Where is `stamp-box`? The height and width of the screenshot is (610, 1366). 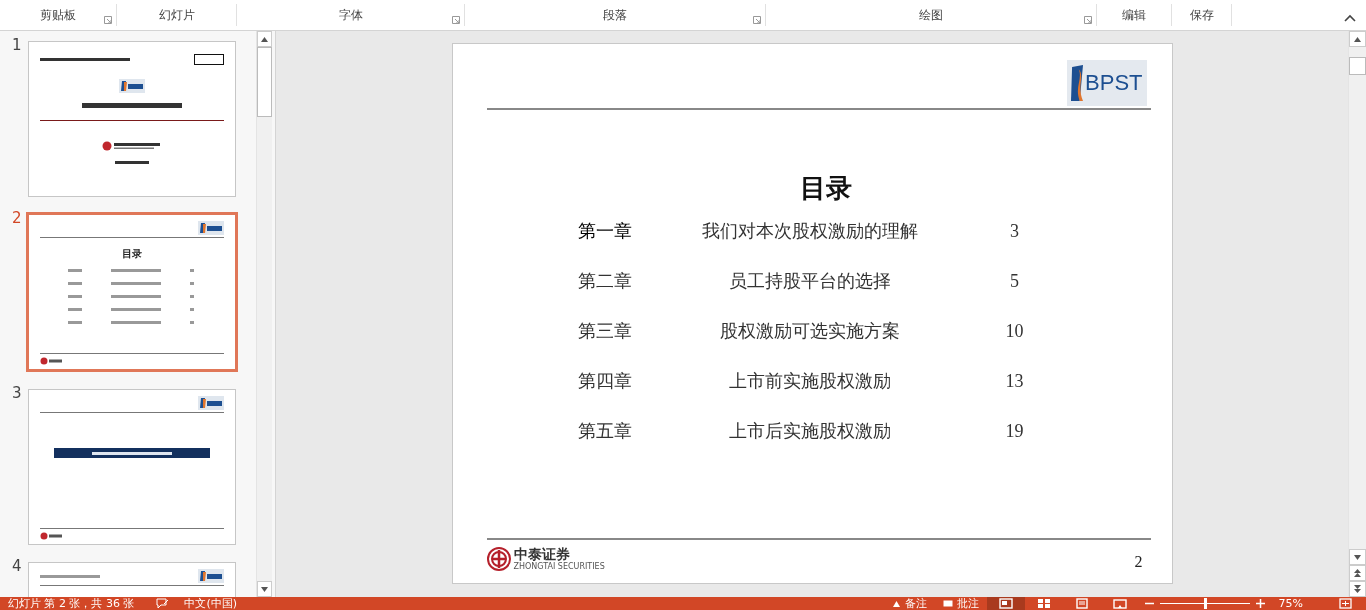 stamp-box is located at coordinates (209, 59).